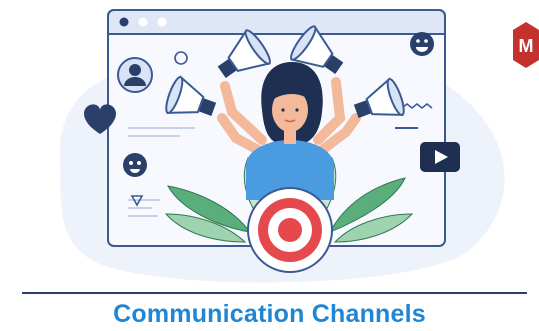 Image resolution: width=539 pixels, height=331 pixels. I want to click on target-icon, so click(290, 230).